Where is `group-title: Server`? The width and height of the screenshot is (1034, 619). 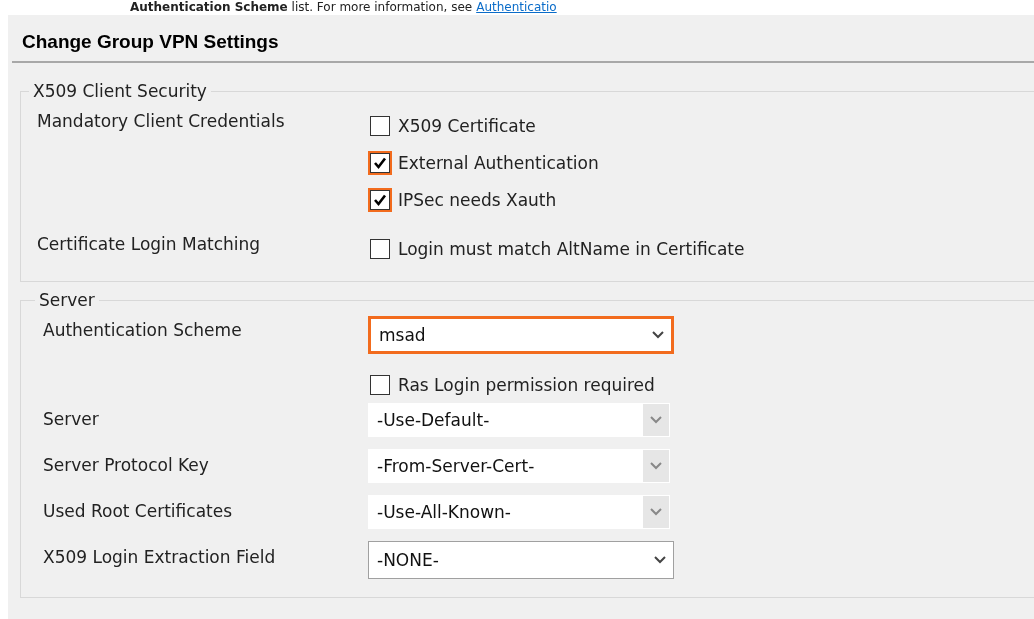
group-title: Server is located at coordinates (67, 300).